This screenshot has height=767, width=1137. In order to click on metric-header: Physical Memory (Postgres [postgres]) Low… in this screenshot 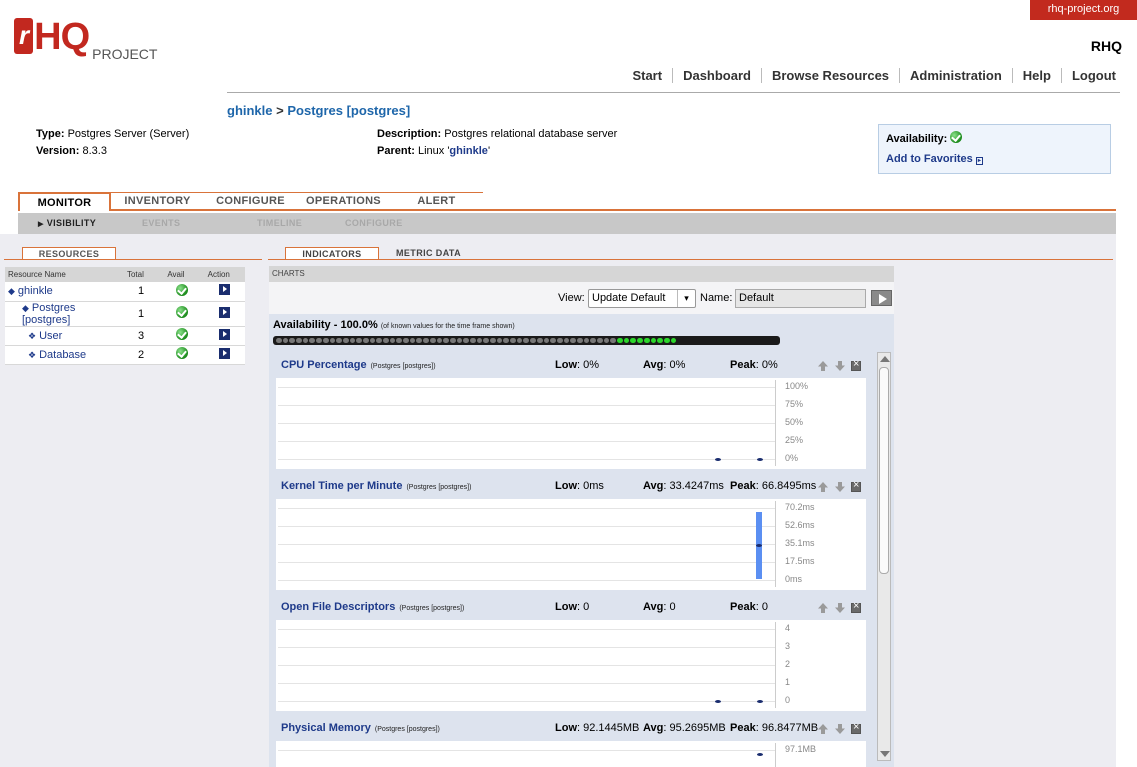, I will do `click(571, 728)`.